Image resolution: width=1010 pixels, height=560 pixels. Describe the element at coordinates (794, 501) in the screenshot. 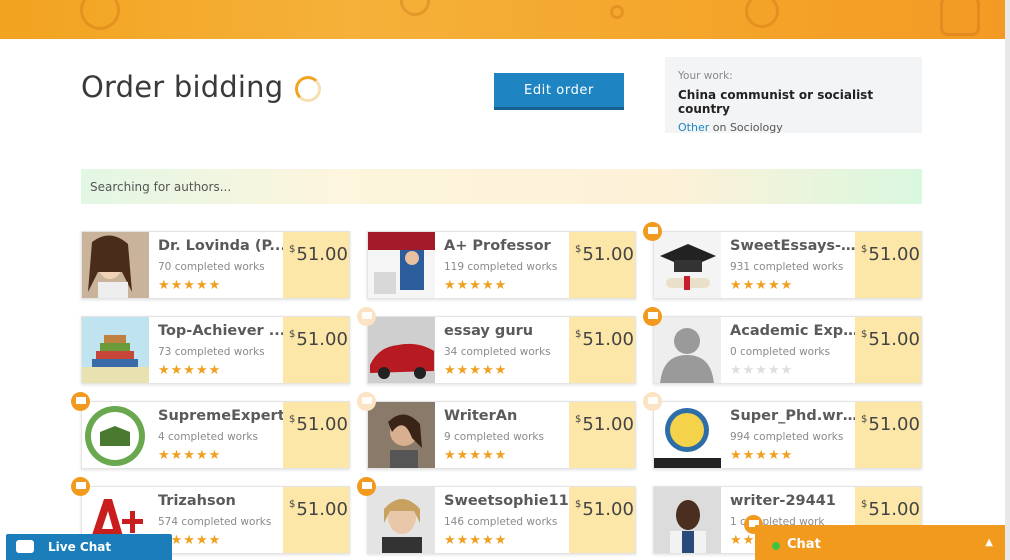

I see `author-name: writer-29441` at that location.